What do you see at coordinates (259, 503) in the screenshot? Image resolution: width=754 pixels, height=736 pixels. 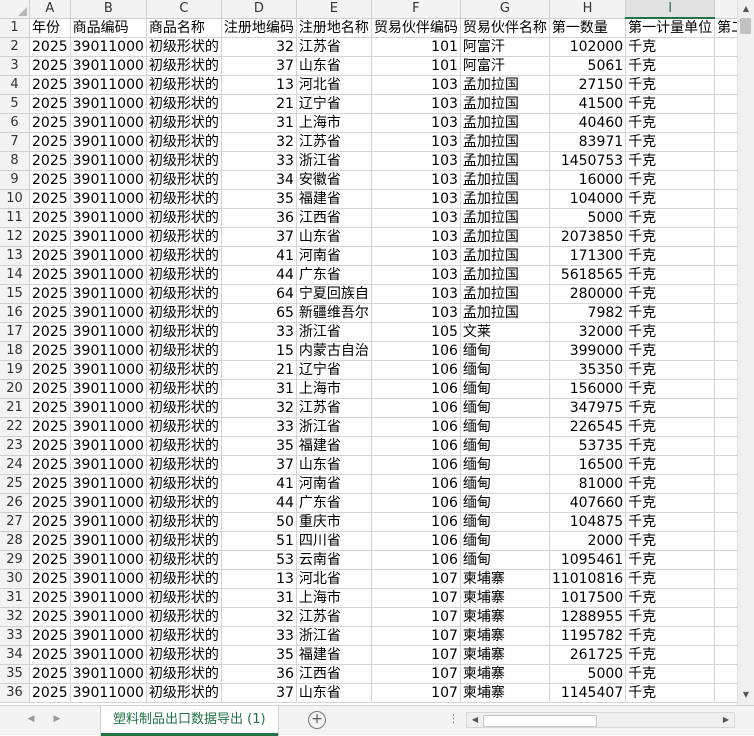 I see `cell-d: 44` at bounding box center [259, 503].